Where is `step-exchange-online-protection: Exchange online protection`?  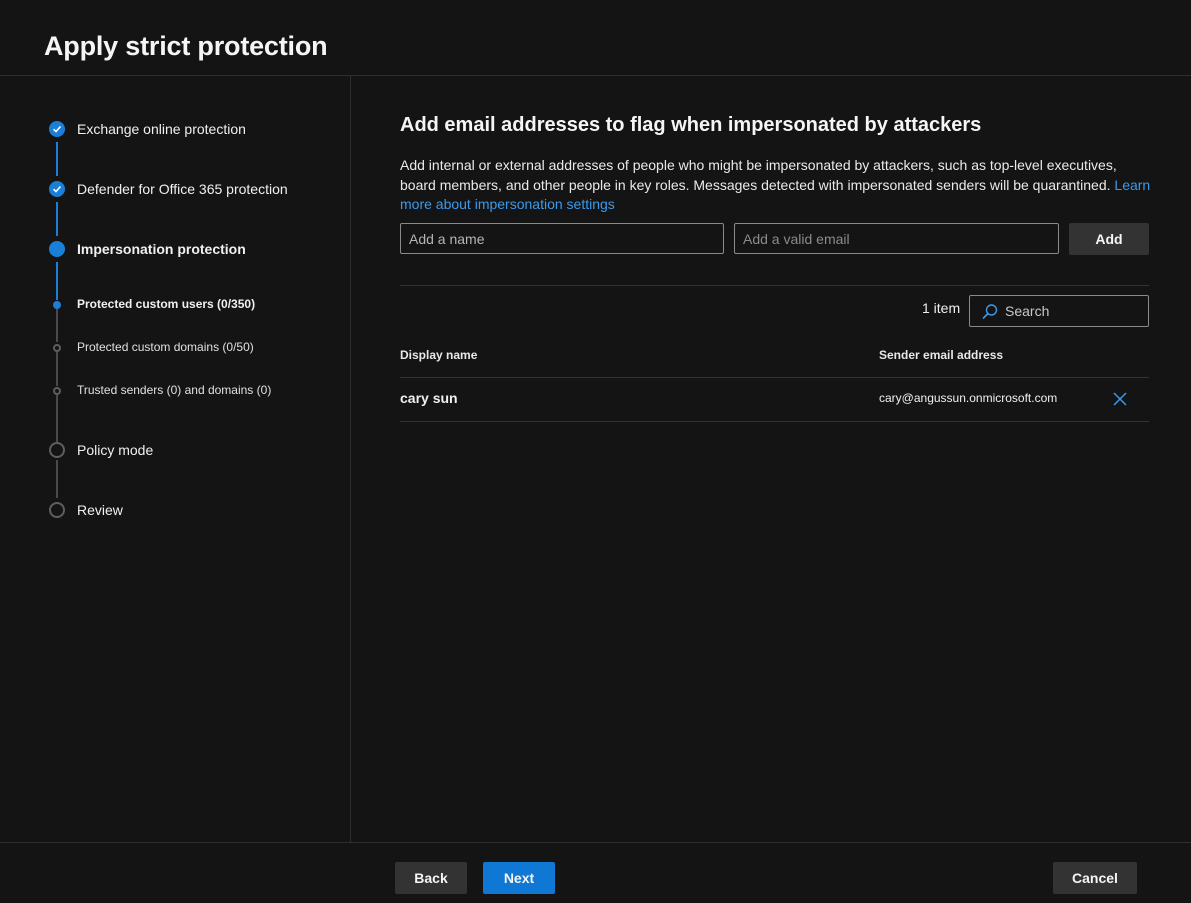
step-exchange-online-protection: Exchange online protection is located at coordinates (175, 129).